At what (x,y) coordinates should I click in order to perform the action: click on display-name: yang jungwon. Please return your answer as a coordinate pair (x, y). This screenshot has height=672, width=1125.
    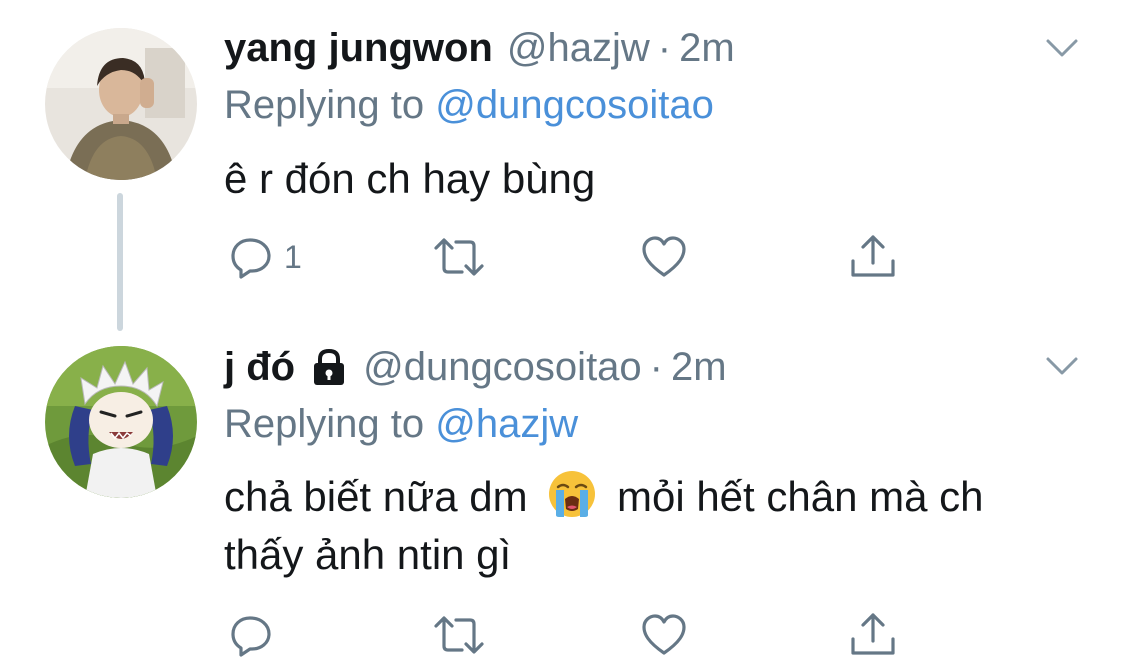
    Looking at the image, I should click on (358, 48).